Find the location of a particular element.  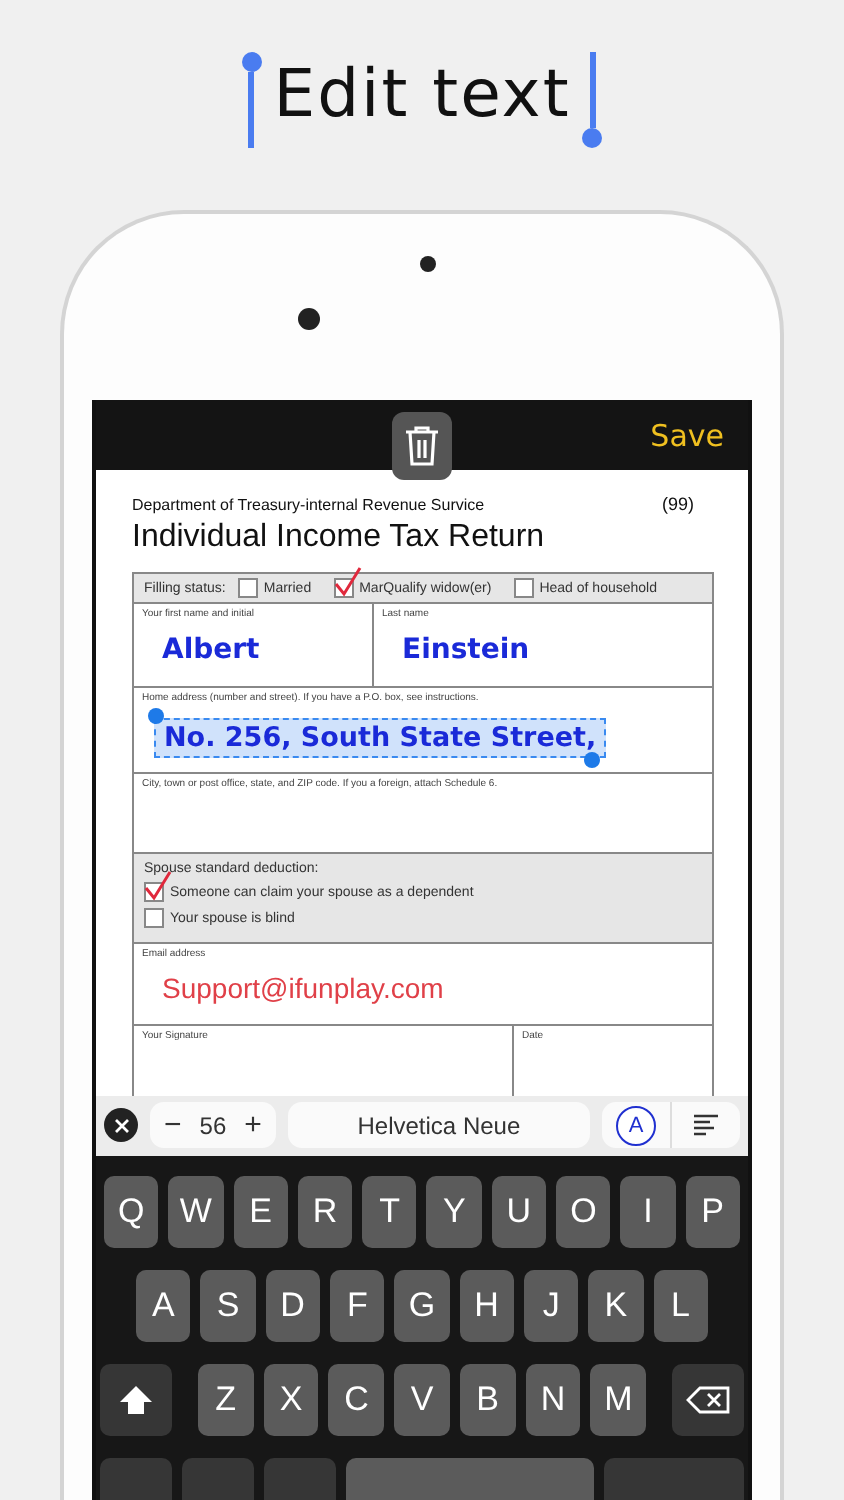

key: P is located at coordinates (712, 1212).